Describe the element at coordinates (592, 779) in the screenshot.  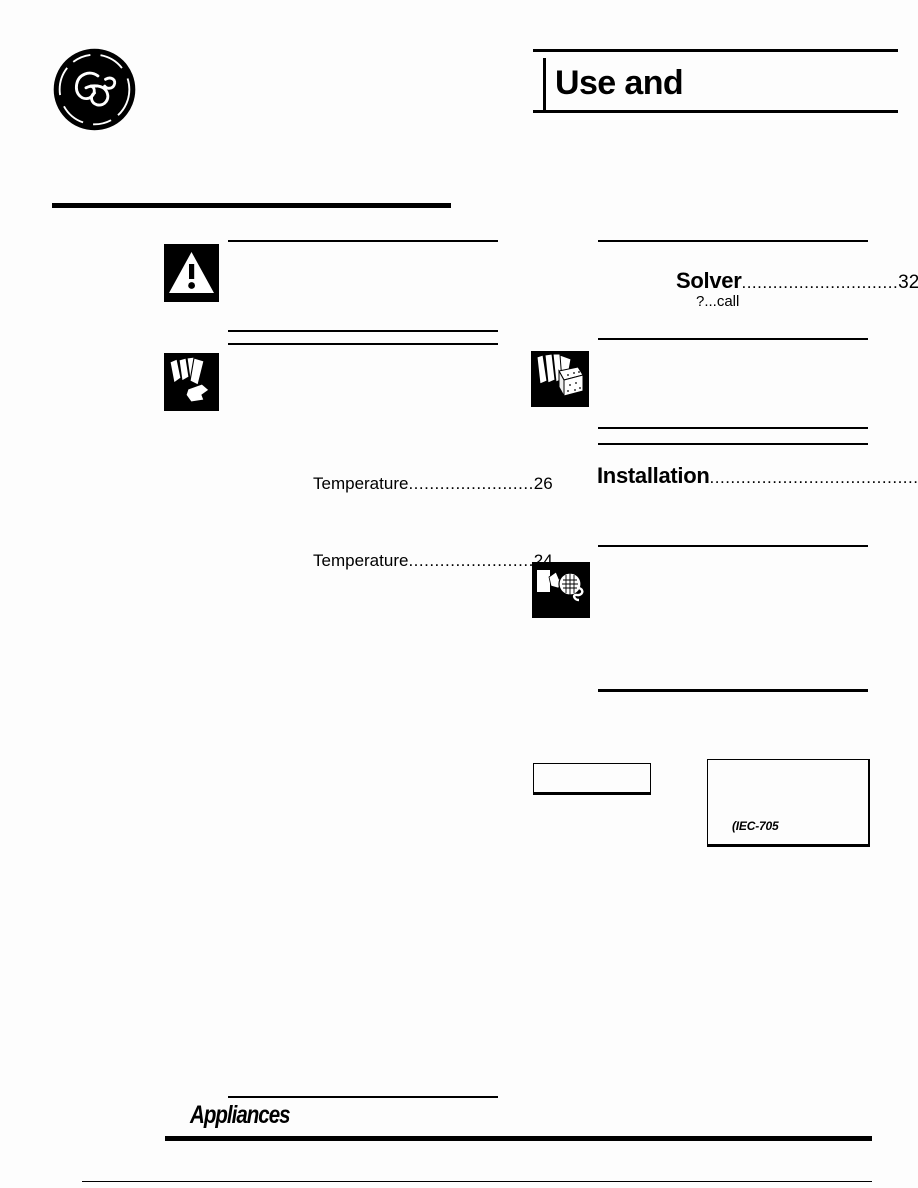
I see `model-number-box` at that location.